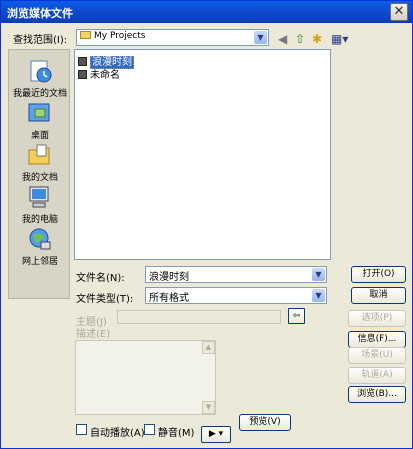 Image resolution: width=413 pixels, height=449 pixels. Describe the element at coordinates (100, 278) in the screenshot. I see `filename-label: 文件名(N):` at that location.